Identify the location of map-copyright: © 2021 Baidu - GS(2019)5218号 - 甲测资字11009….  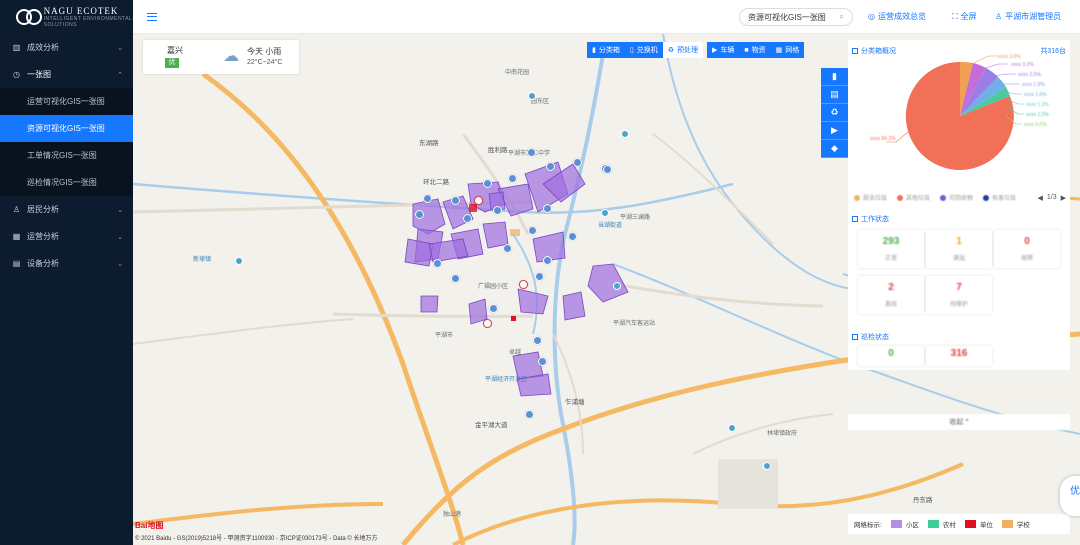
(256, 539).